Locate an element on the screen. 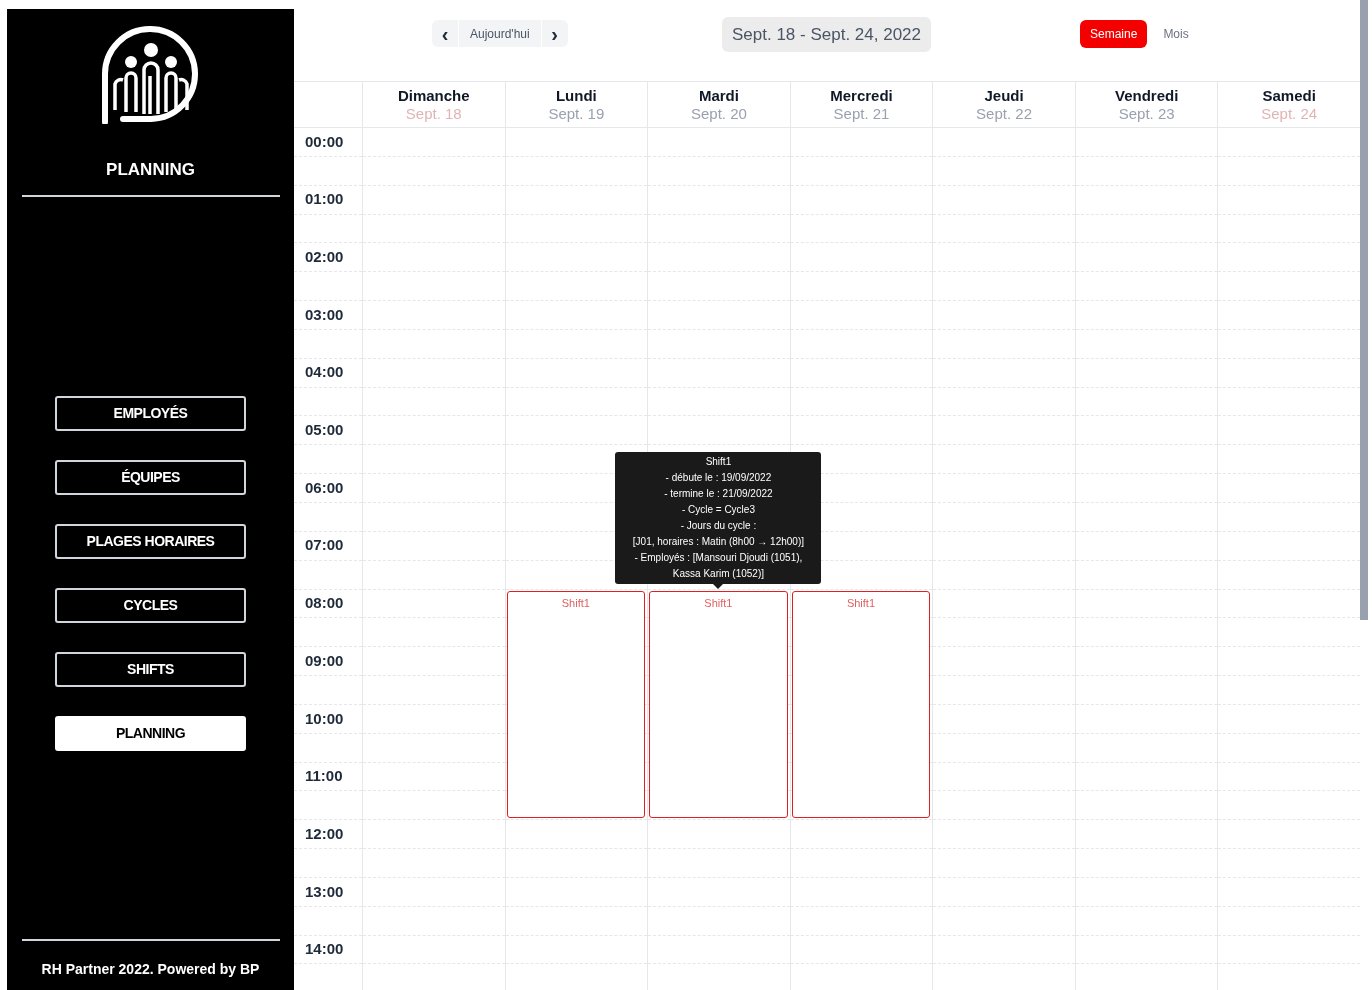 Image resolution: width=1372 pixels, height=990 pixels. day-name: Lundi is located at coordinates (576, 95).